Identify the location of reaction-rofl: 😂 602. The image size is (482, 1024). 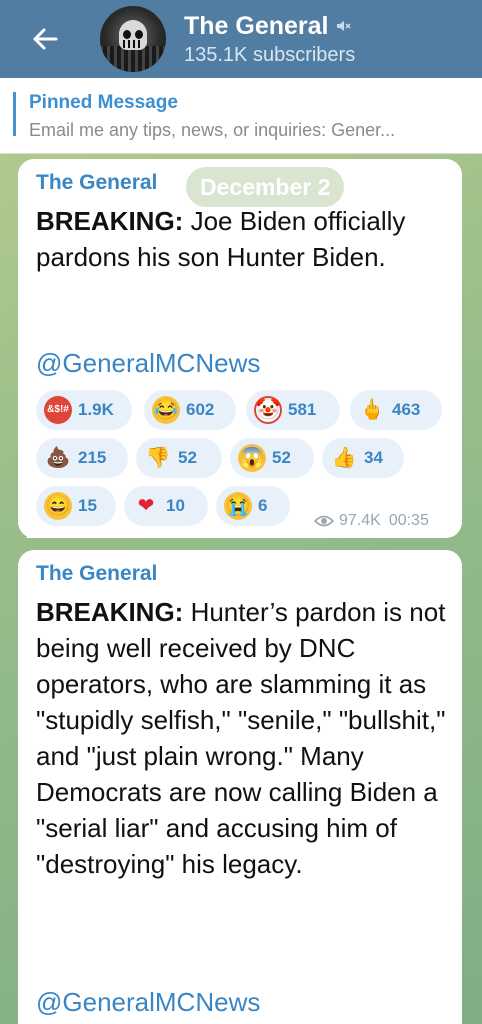
(190, 410).